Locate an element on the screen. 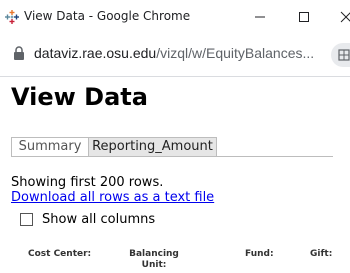 This screenshot has width=350, height=273. page-title: View Data is located at coordinates (79, 97).